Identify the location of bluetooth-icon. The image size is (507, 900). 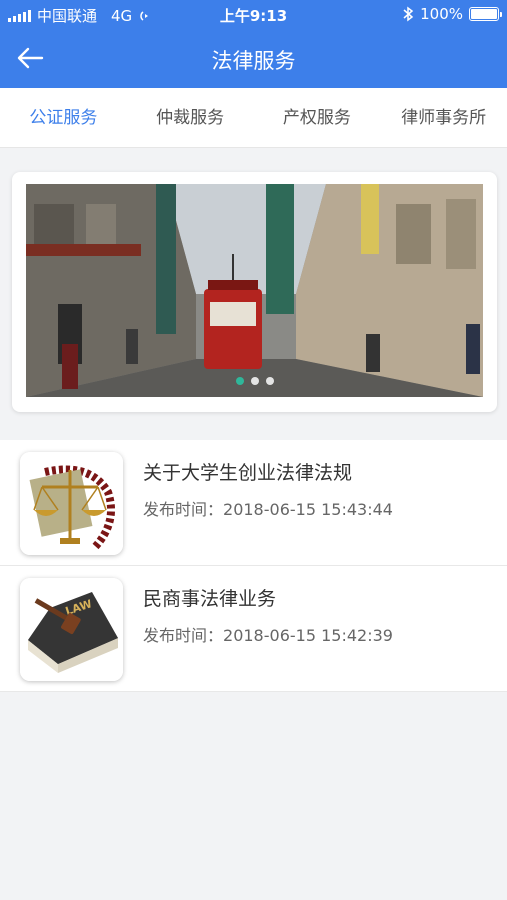
(408, 14).